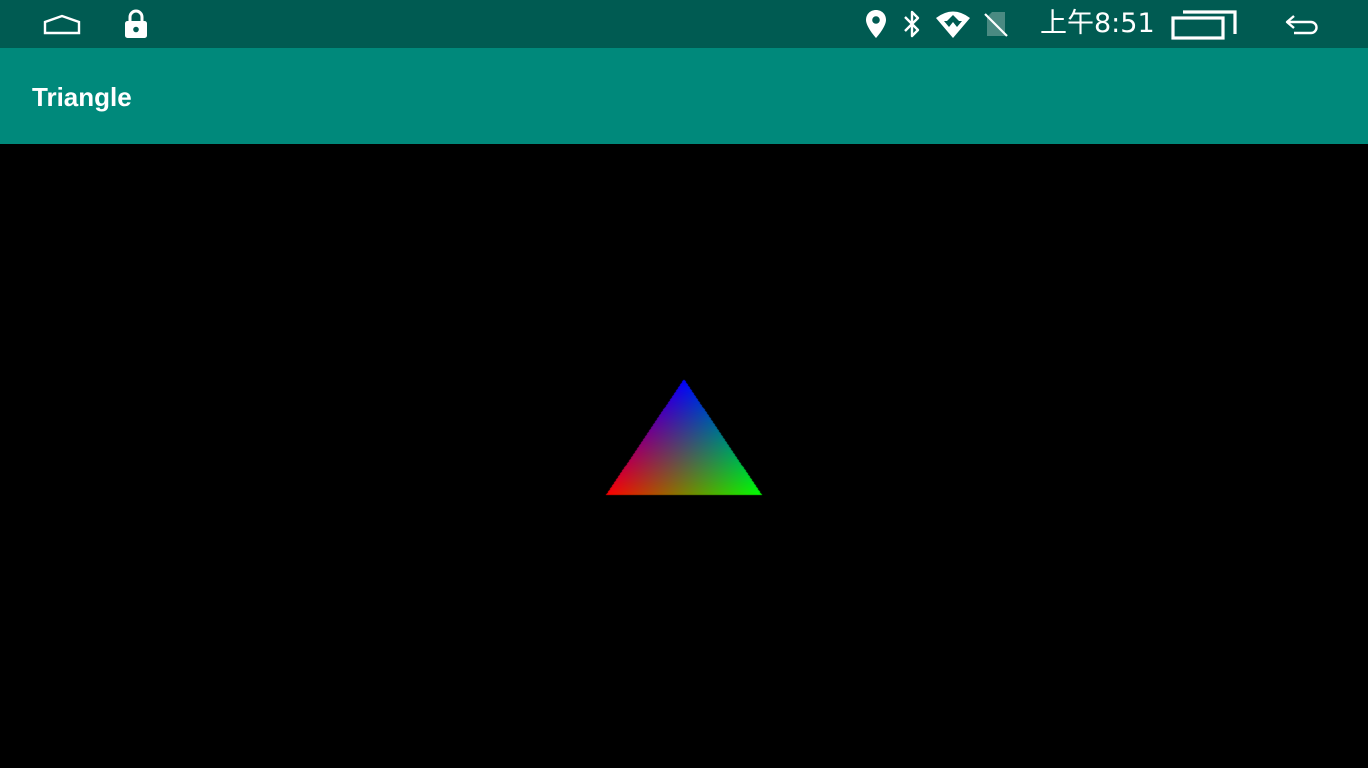  Describe the element at coordinates (1204, 24) in the screenshot. I see `recent-apps-icon` at that location.